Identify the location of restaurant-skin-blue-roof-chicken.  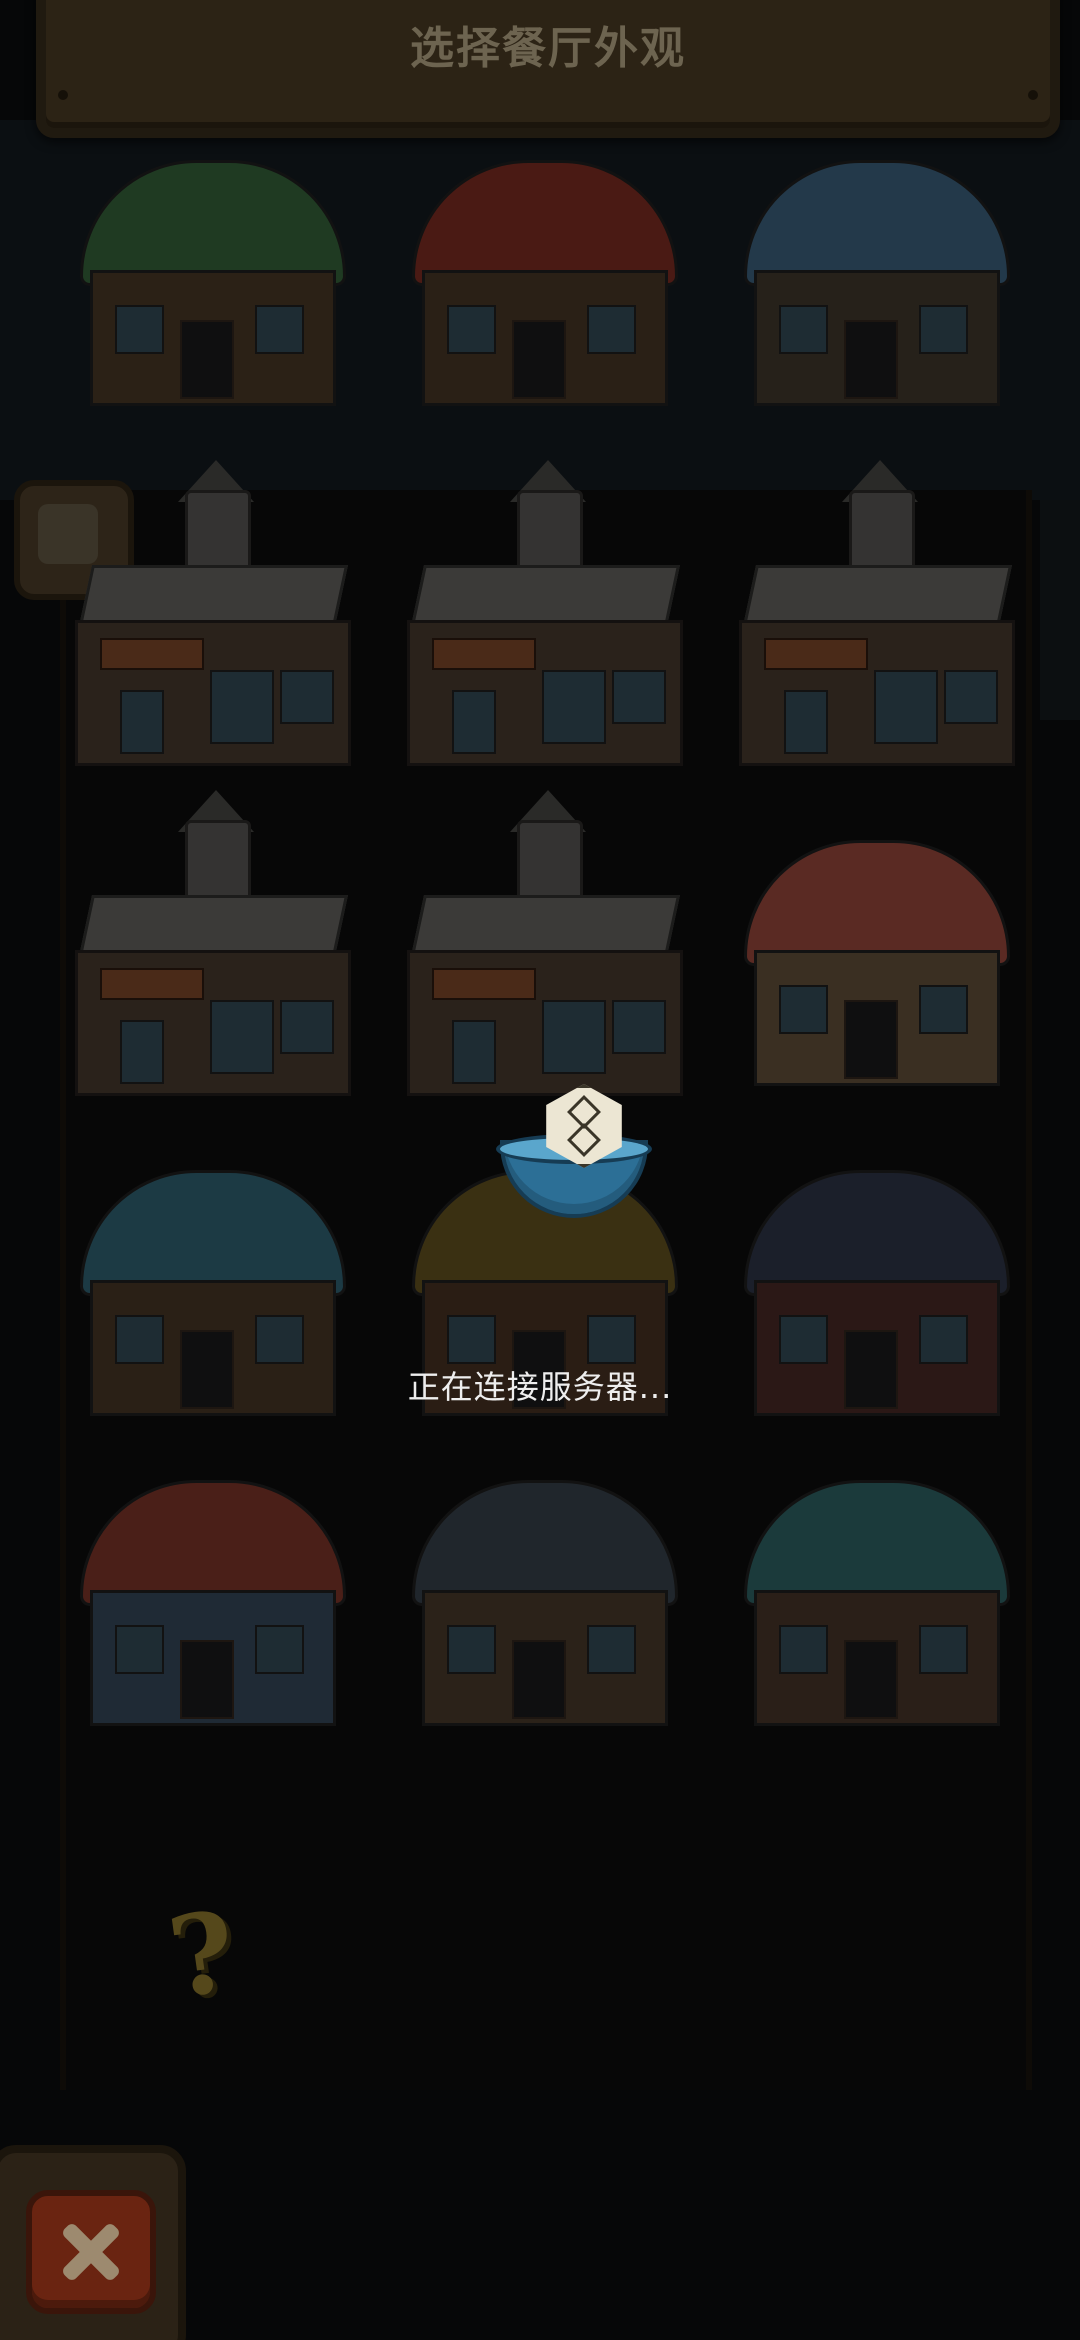
(874, 270).